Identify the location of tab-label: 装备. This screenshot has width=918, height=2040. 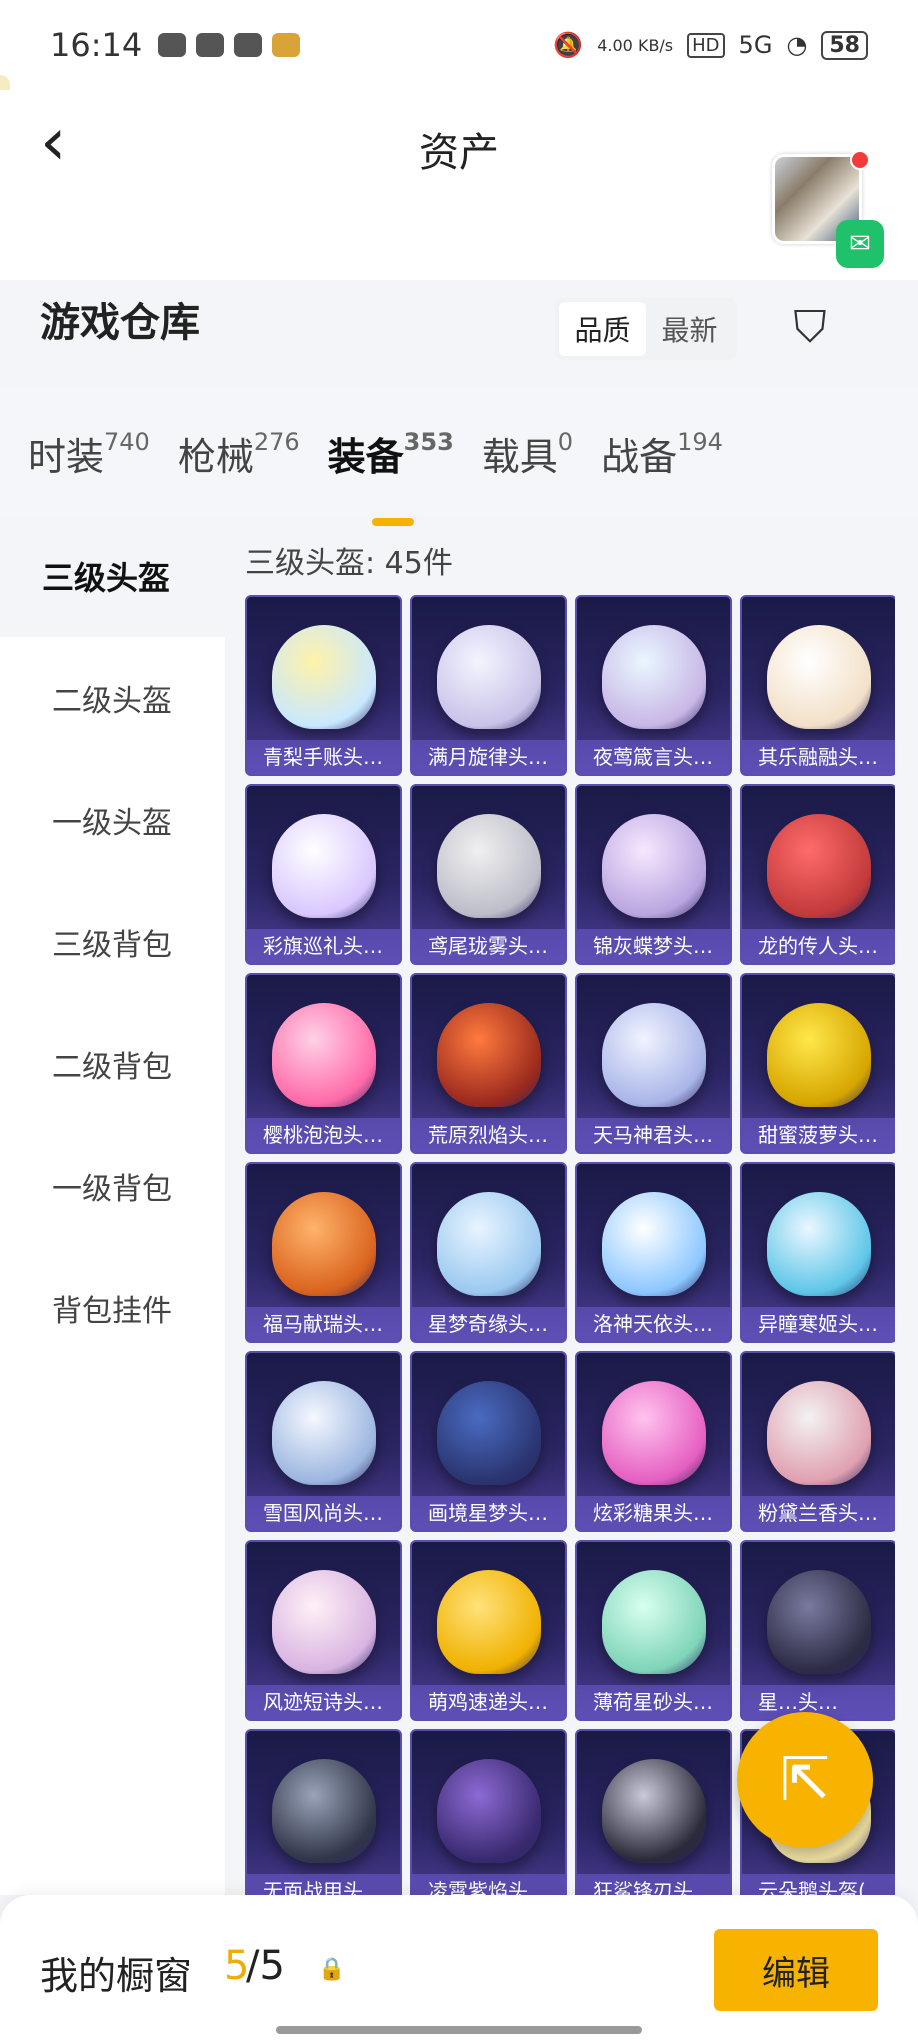
(365, 457).